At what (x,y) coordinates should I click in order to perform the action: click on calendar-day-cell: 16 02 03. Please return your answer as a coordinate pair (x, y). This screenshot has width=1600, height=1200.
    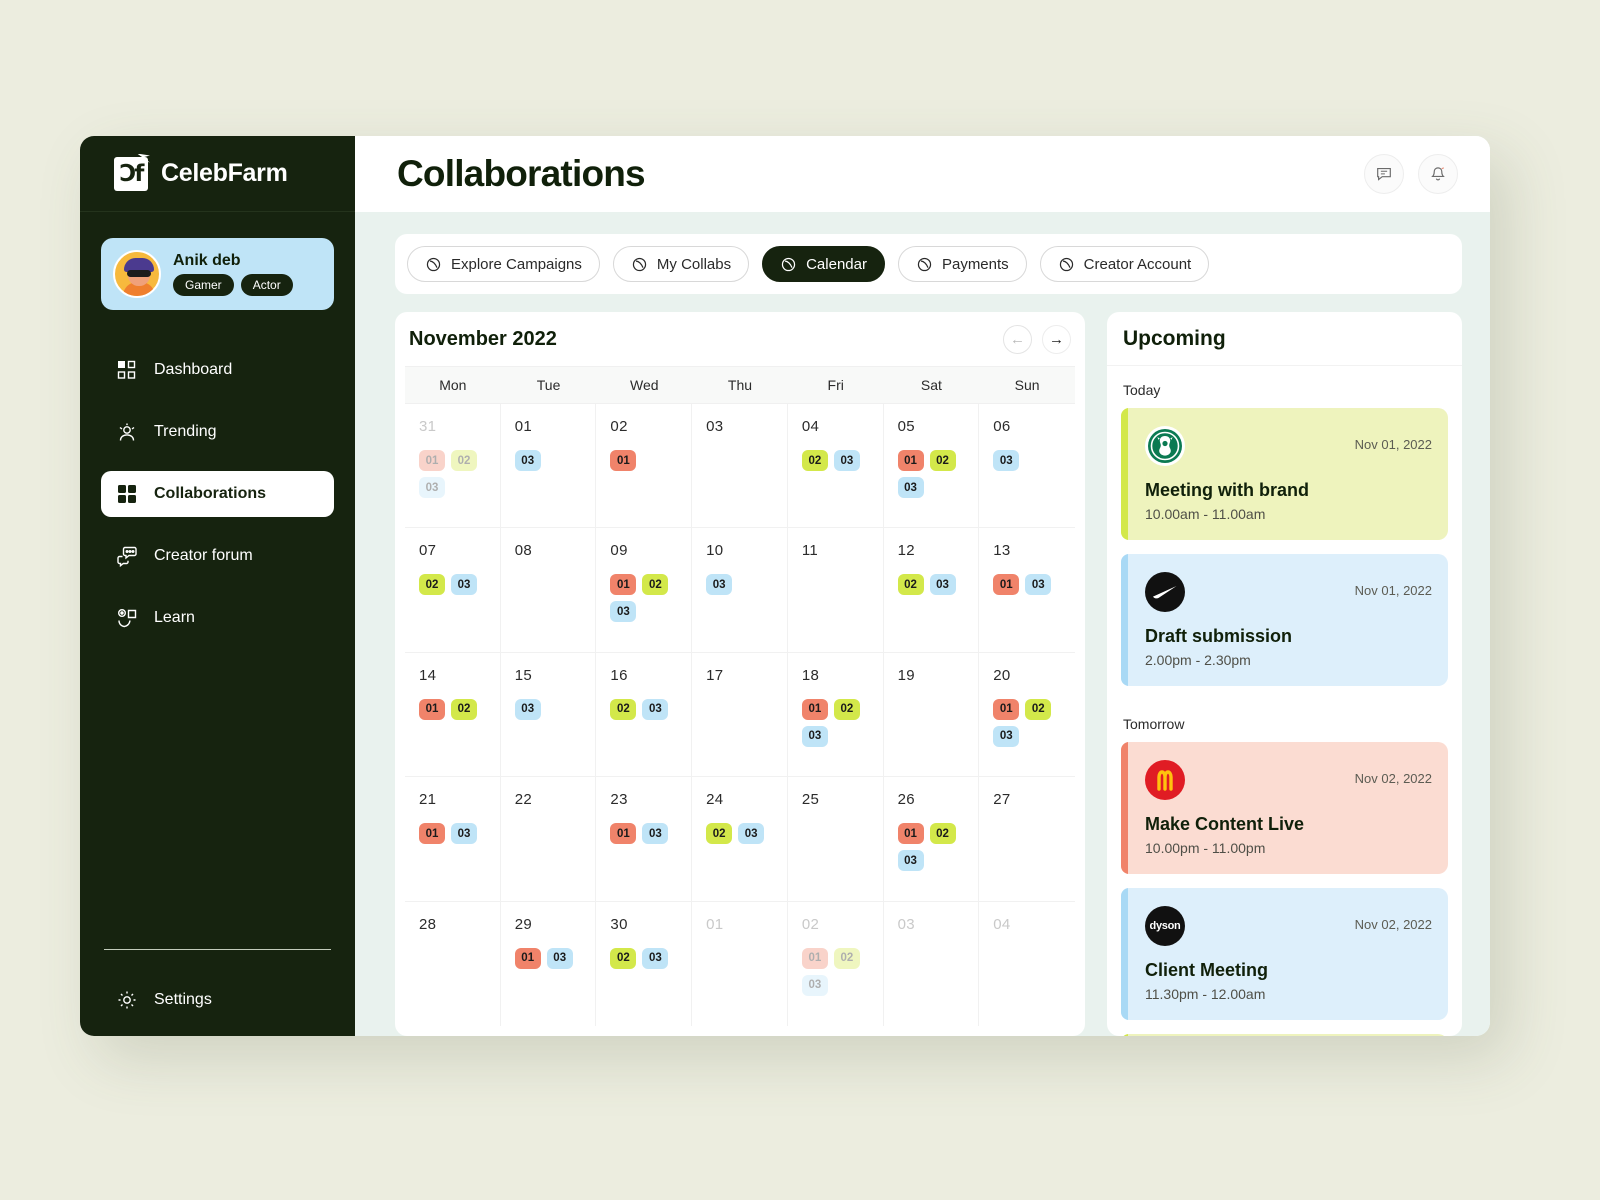
    Looking at the image, I should click on (644, 715).